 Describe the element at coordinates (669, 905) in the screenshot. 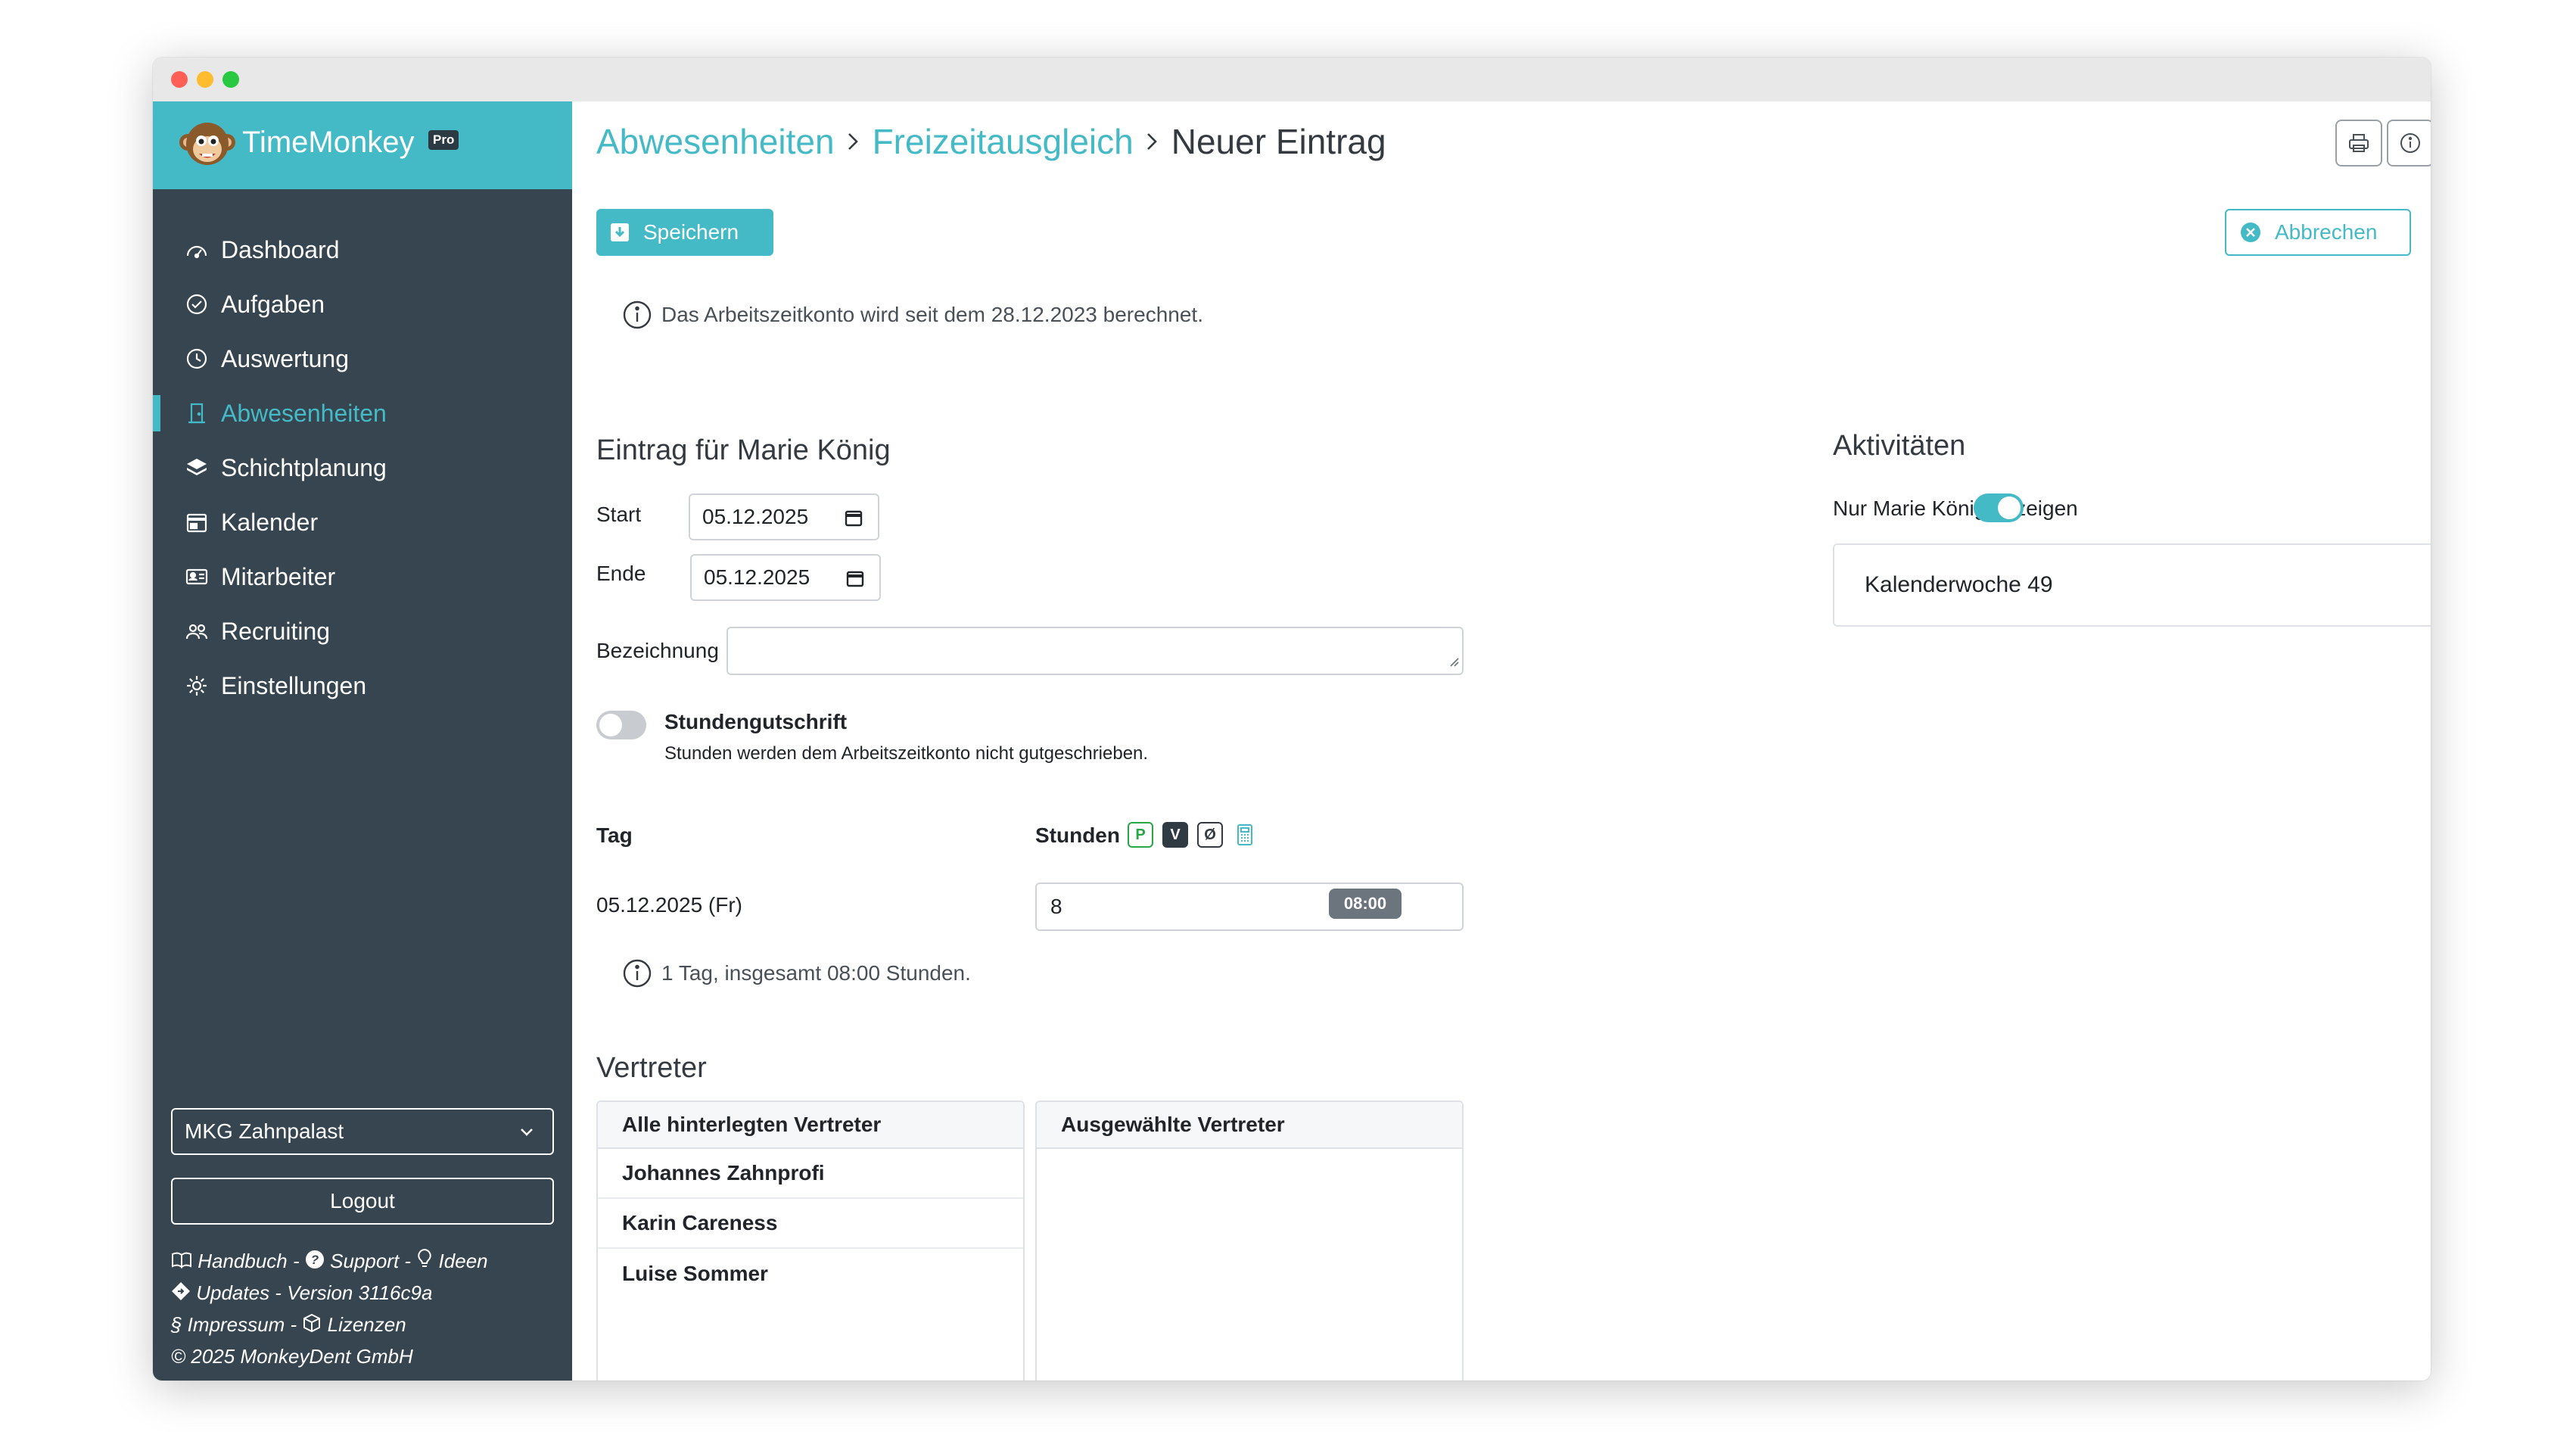

I see `day-row-date: 05.12.2025 (Fr)` at that location.